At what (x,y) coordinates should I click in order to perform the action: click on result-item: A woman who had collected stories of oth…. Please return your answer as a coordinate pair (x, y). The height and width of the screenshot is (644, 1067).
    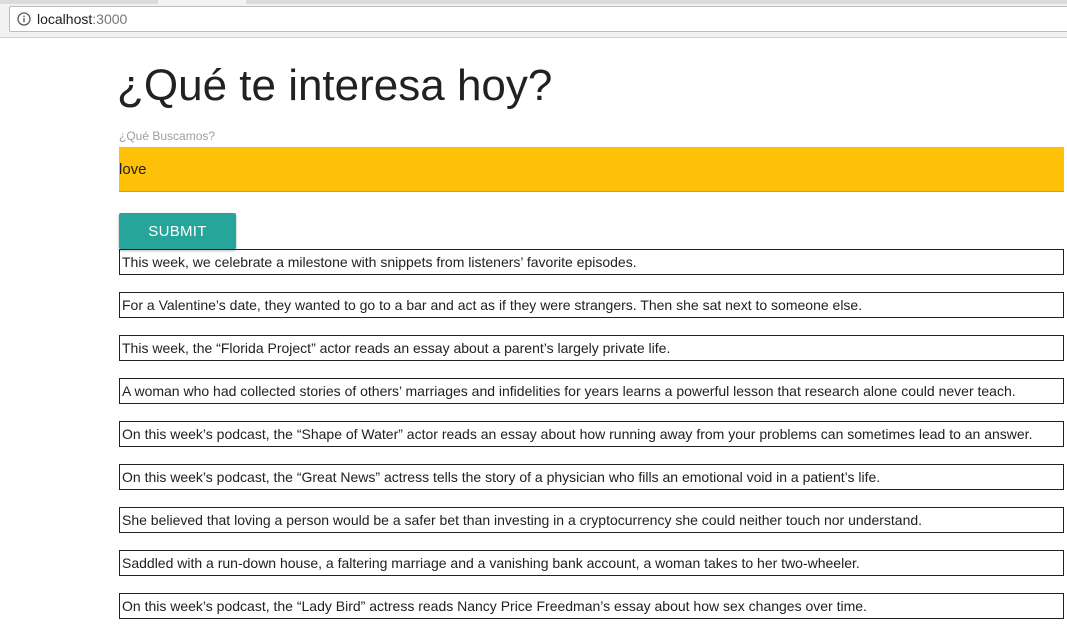
    Looking at the image, I should click on (591, 391).